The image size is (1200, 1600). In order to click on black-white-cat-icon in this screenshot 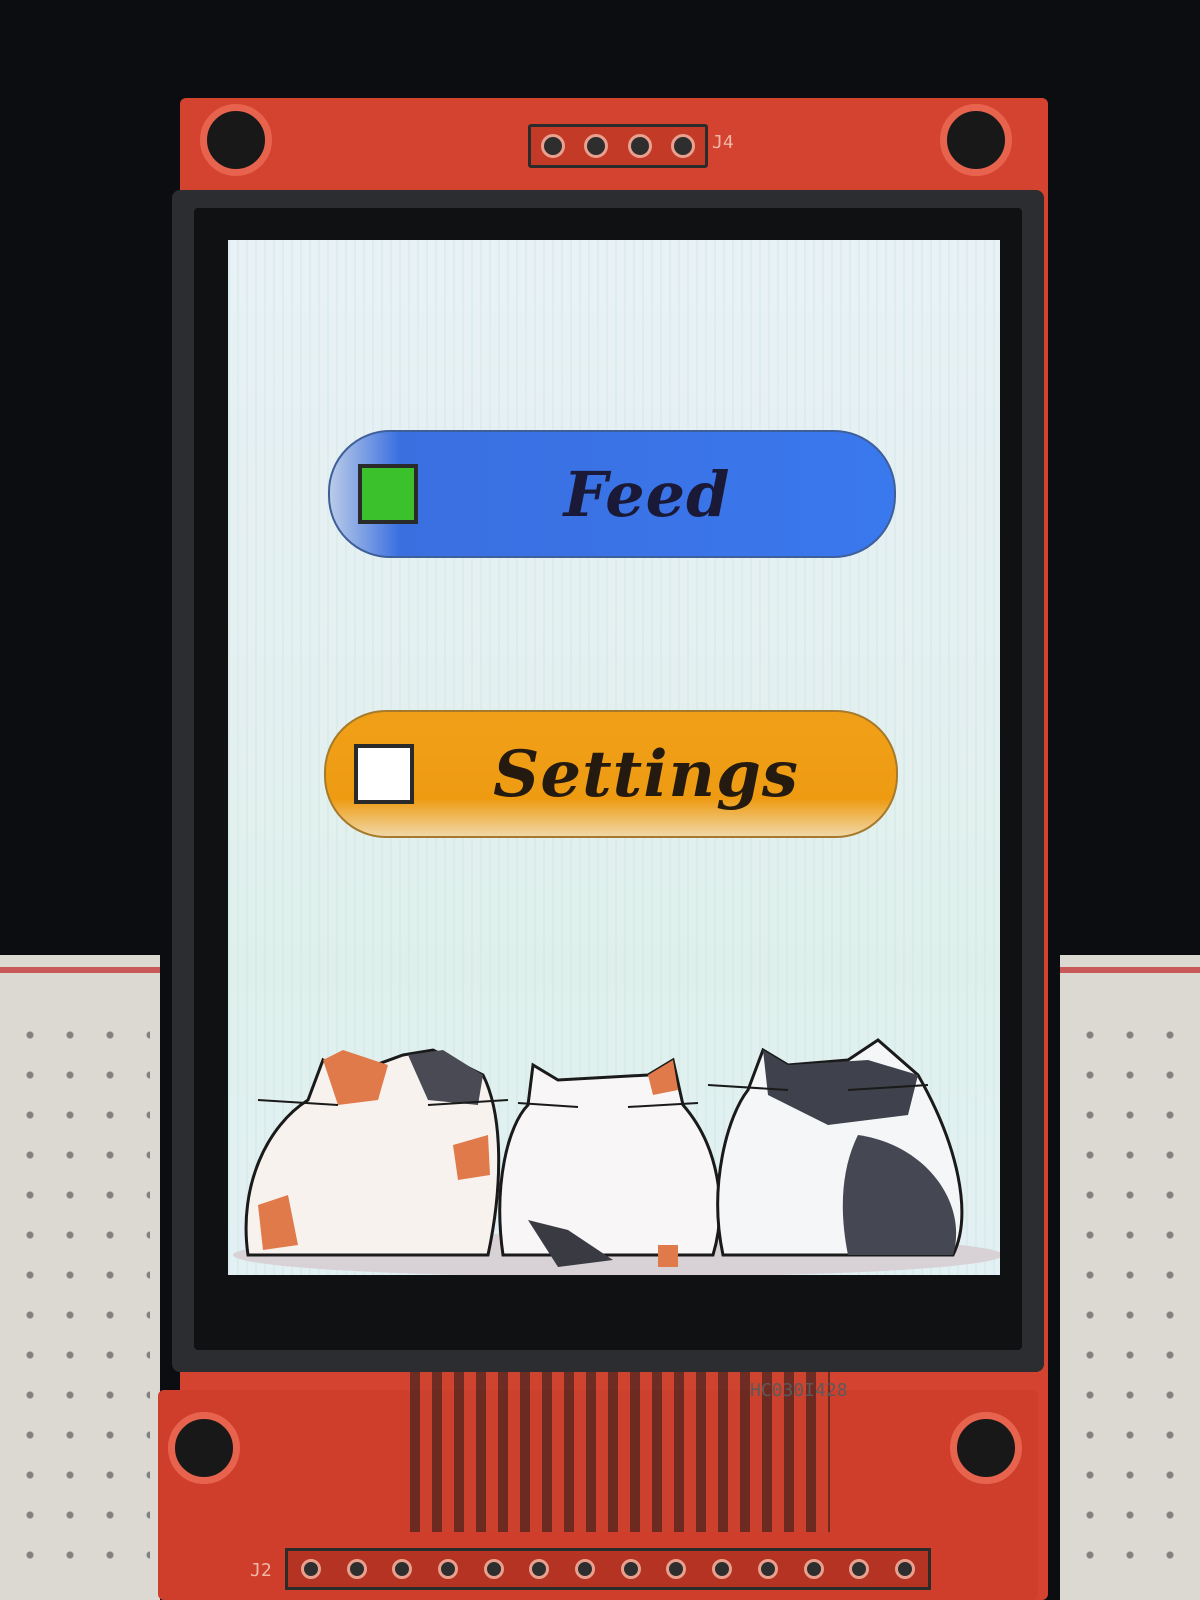, I will do `click(835, 1147)`.